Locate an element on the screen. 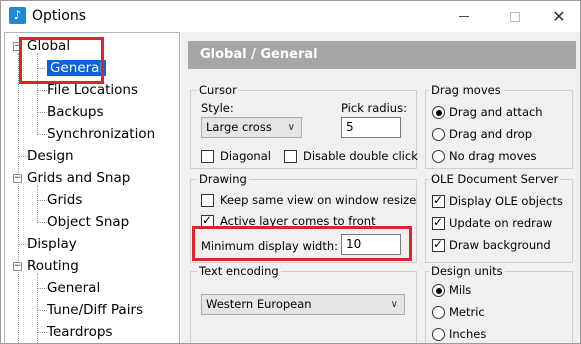  tree-item-backups: Backups is located at coordinates (75, 112).